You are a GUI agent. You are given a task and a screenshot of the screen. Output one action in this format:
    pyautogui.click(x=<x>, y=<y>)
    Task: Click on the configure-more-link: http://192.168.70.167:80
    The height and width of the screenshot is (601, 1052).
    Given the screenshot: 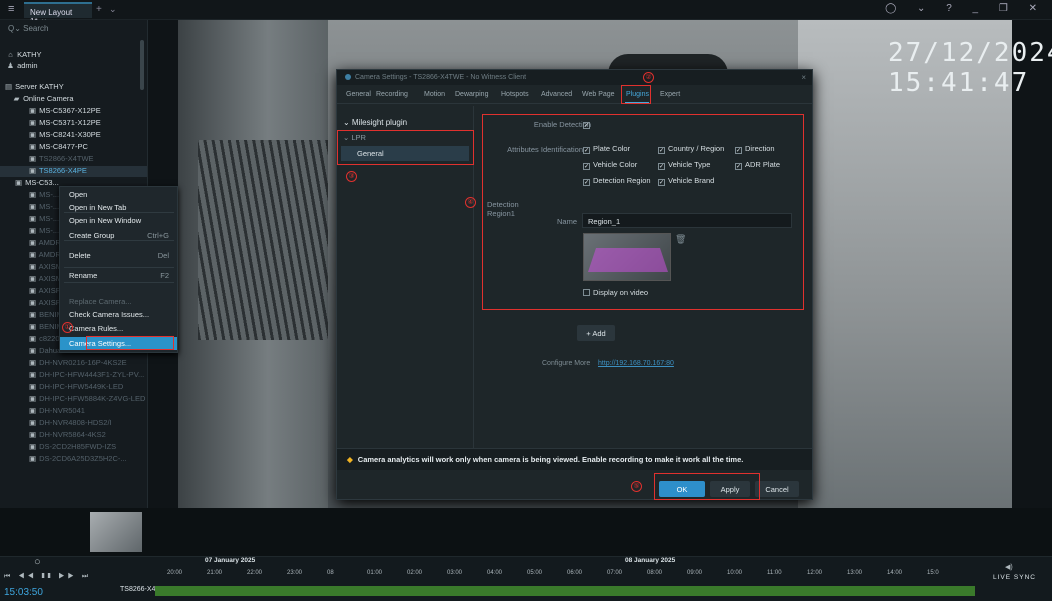 What is the action you would take?
    pyautogui.click(x=636, y=363)
    